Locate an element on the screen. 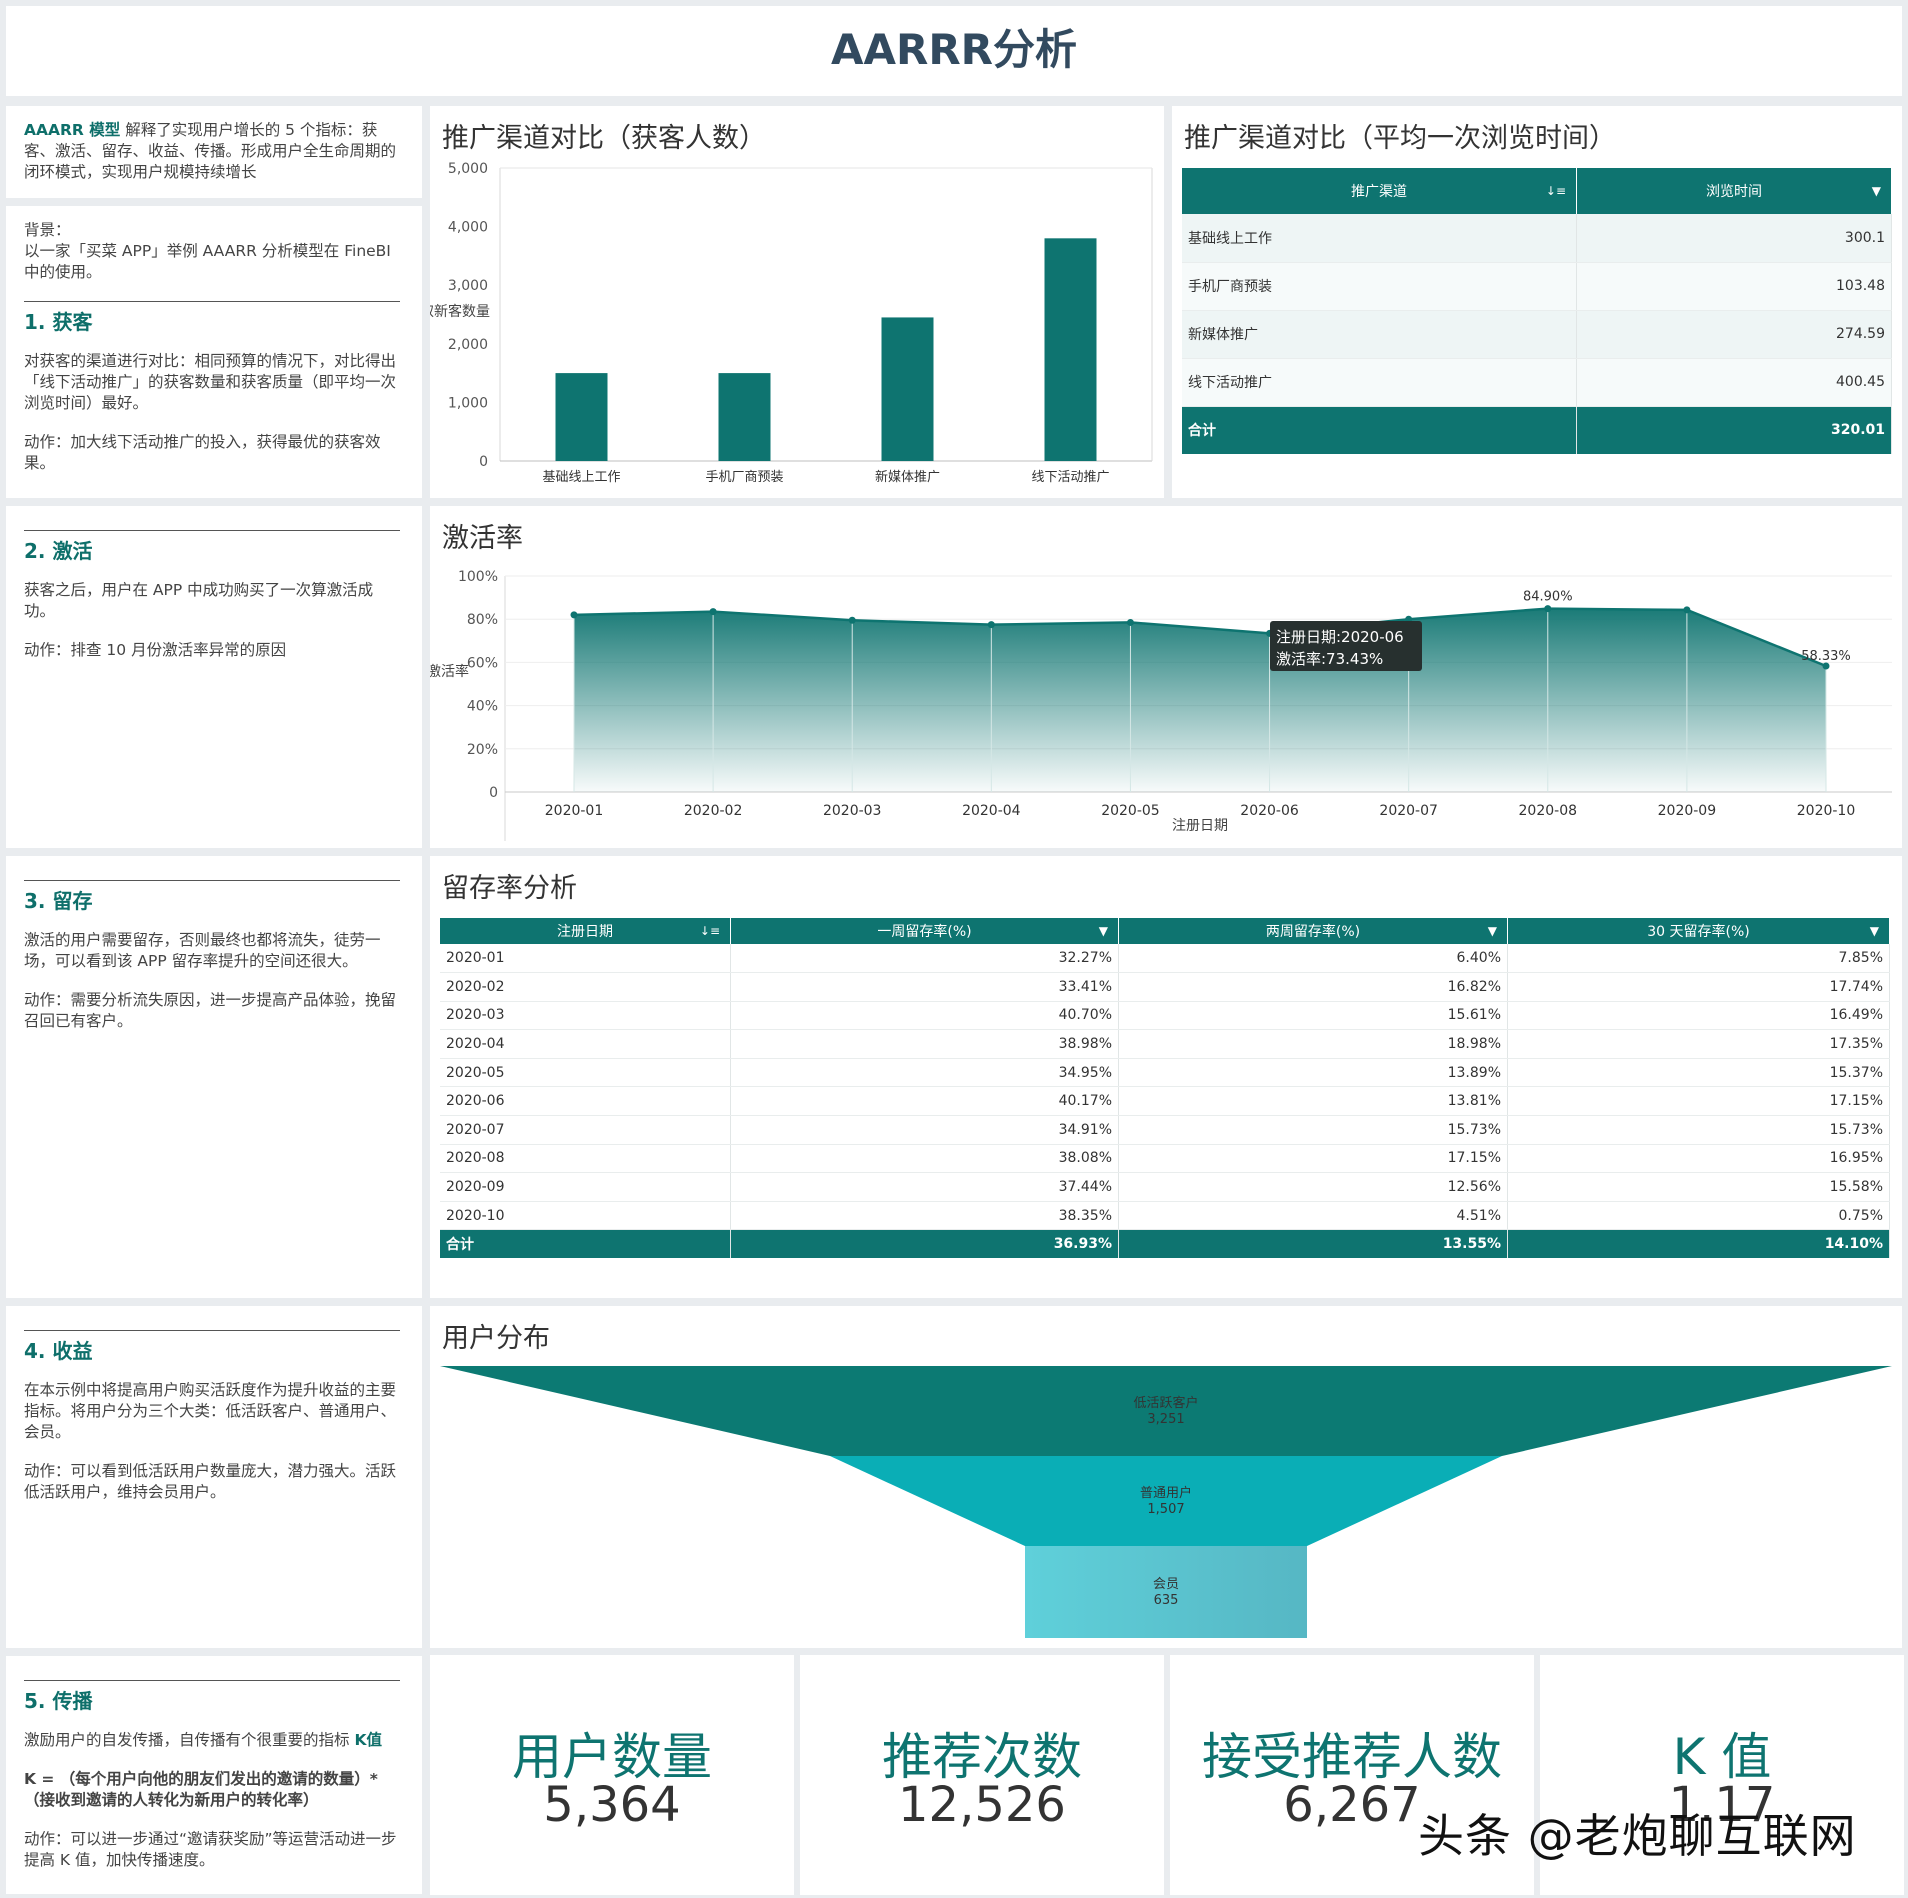 This screenshot has width=1908, height=1898. table-row: 2020-05 34.95% 13.89% 15.37% is located at coordinates (1165, 1073).